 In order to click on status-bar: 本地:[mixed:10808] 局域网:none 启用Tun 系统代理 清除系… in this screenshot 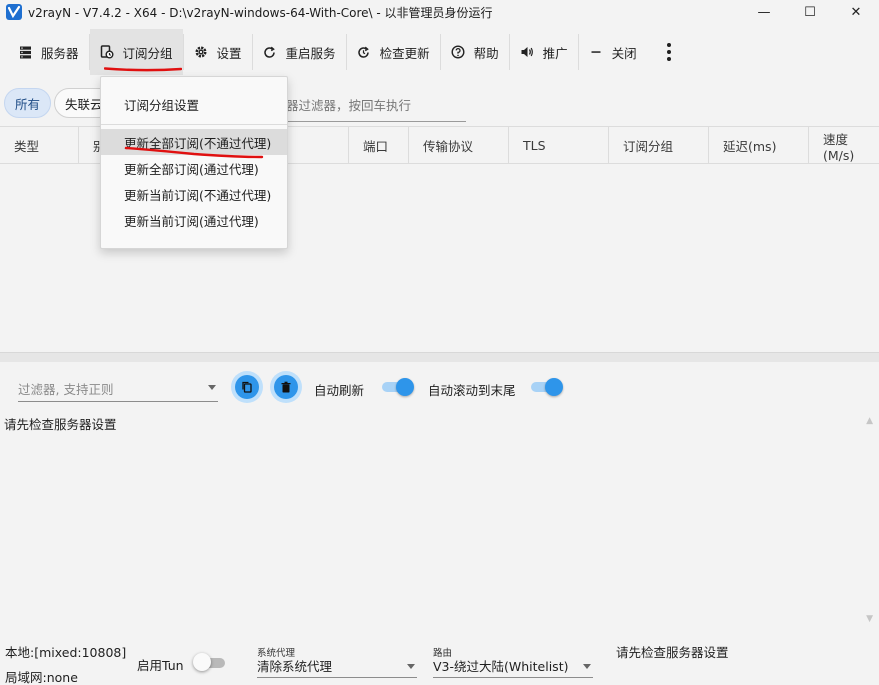, I will do `click(439, 660)`.